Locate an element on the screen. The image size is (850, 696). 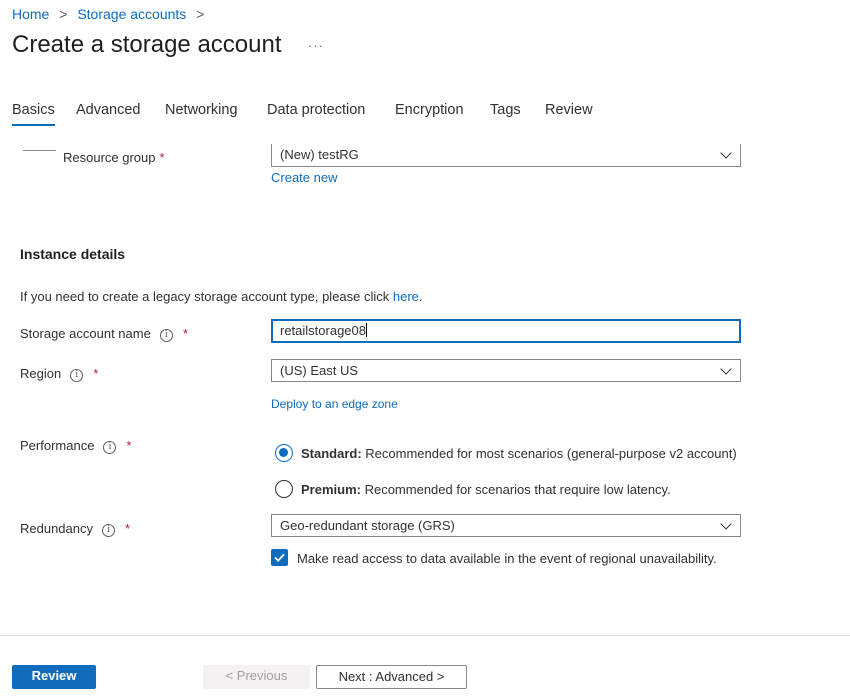
redundancy-select: Geo-redundant storage (GRS) is located at coordinates (506, 525).